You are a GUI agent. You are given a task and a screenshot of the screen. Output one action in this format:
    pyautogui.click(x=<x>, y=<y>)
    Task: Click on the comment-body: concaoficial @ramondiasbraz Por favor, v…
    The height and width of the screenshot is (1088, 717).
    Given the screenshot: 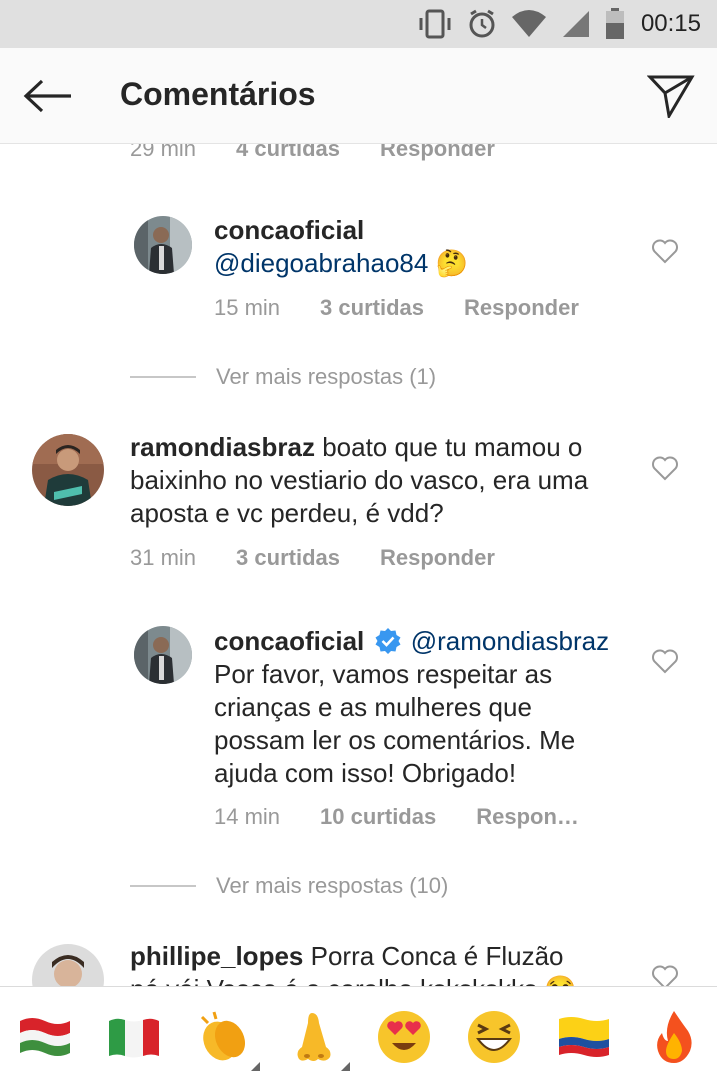 What is the action you would take?
    pyautogui.click(x=424, y=707)
    